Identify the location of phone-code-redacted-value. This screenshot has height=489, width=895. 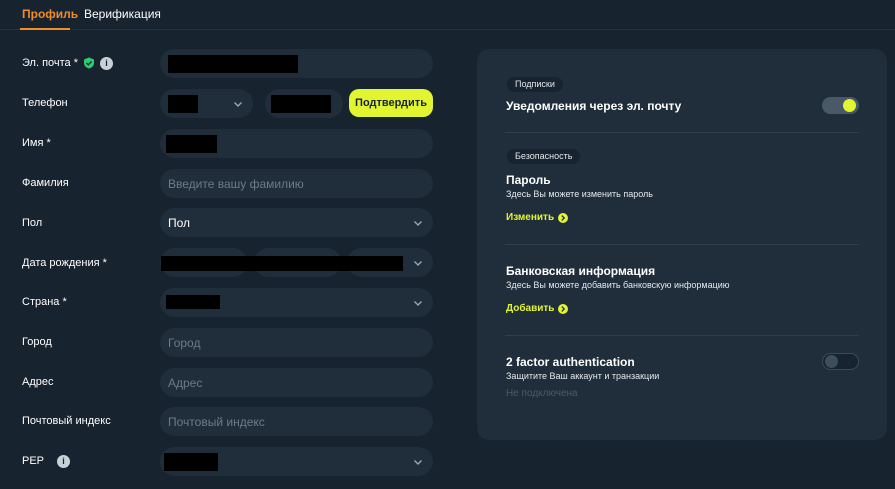
(183, 104).